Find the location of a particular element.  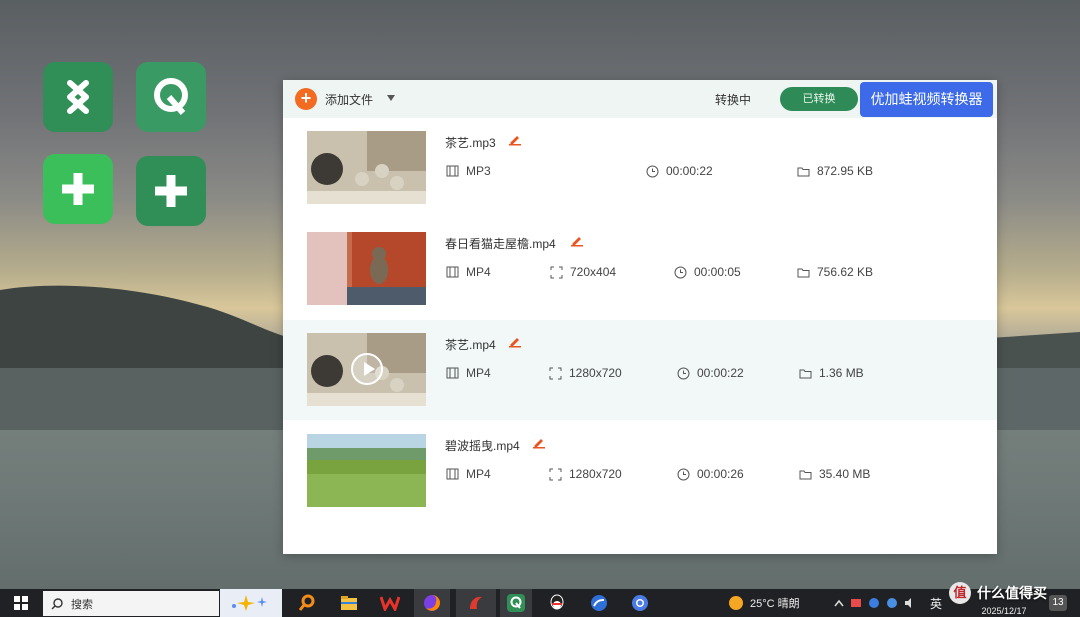

file-size: 35.40 MB is located at coordinates (845, 474).